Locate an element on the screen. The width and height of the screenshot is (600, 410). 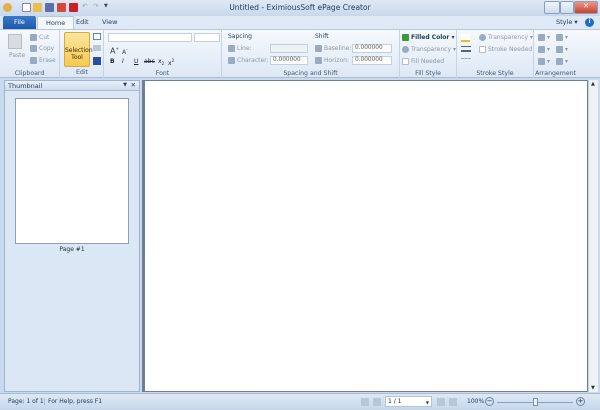
text-tool-icon is located at coordinates (97, 36).